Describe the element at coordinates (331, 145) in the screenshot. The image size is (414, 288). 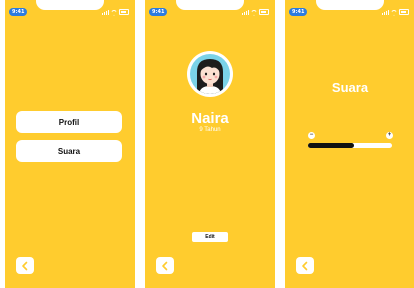
I see `volume-slider-fill` at that location.